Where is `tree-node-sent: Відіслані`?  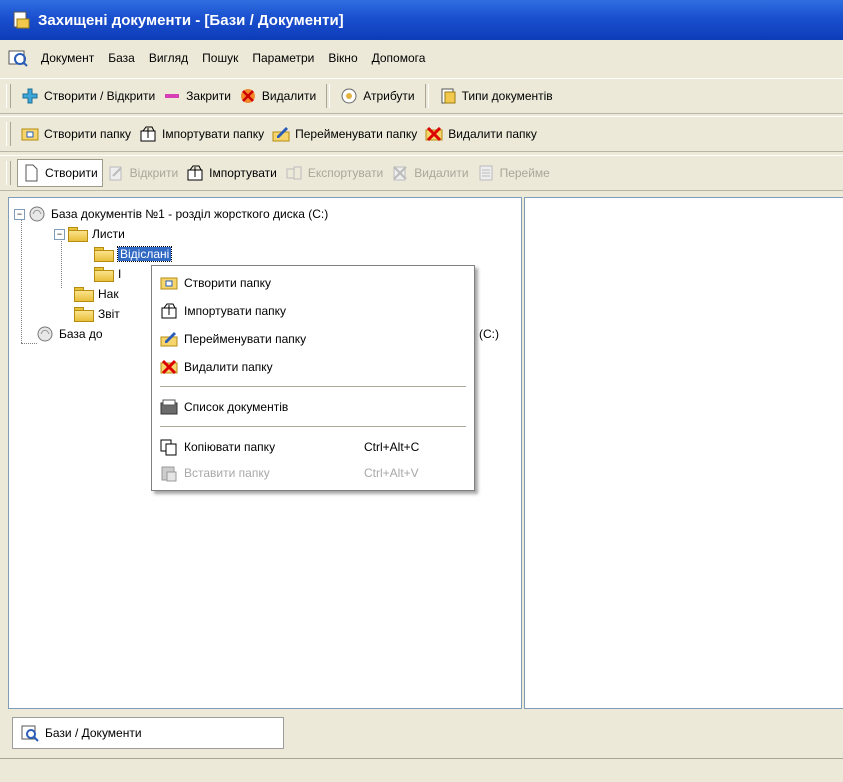 tree-node-sent: Відіслані is located at coordinates (133, 254).